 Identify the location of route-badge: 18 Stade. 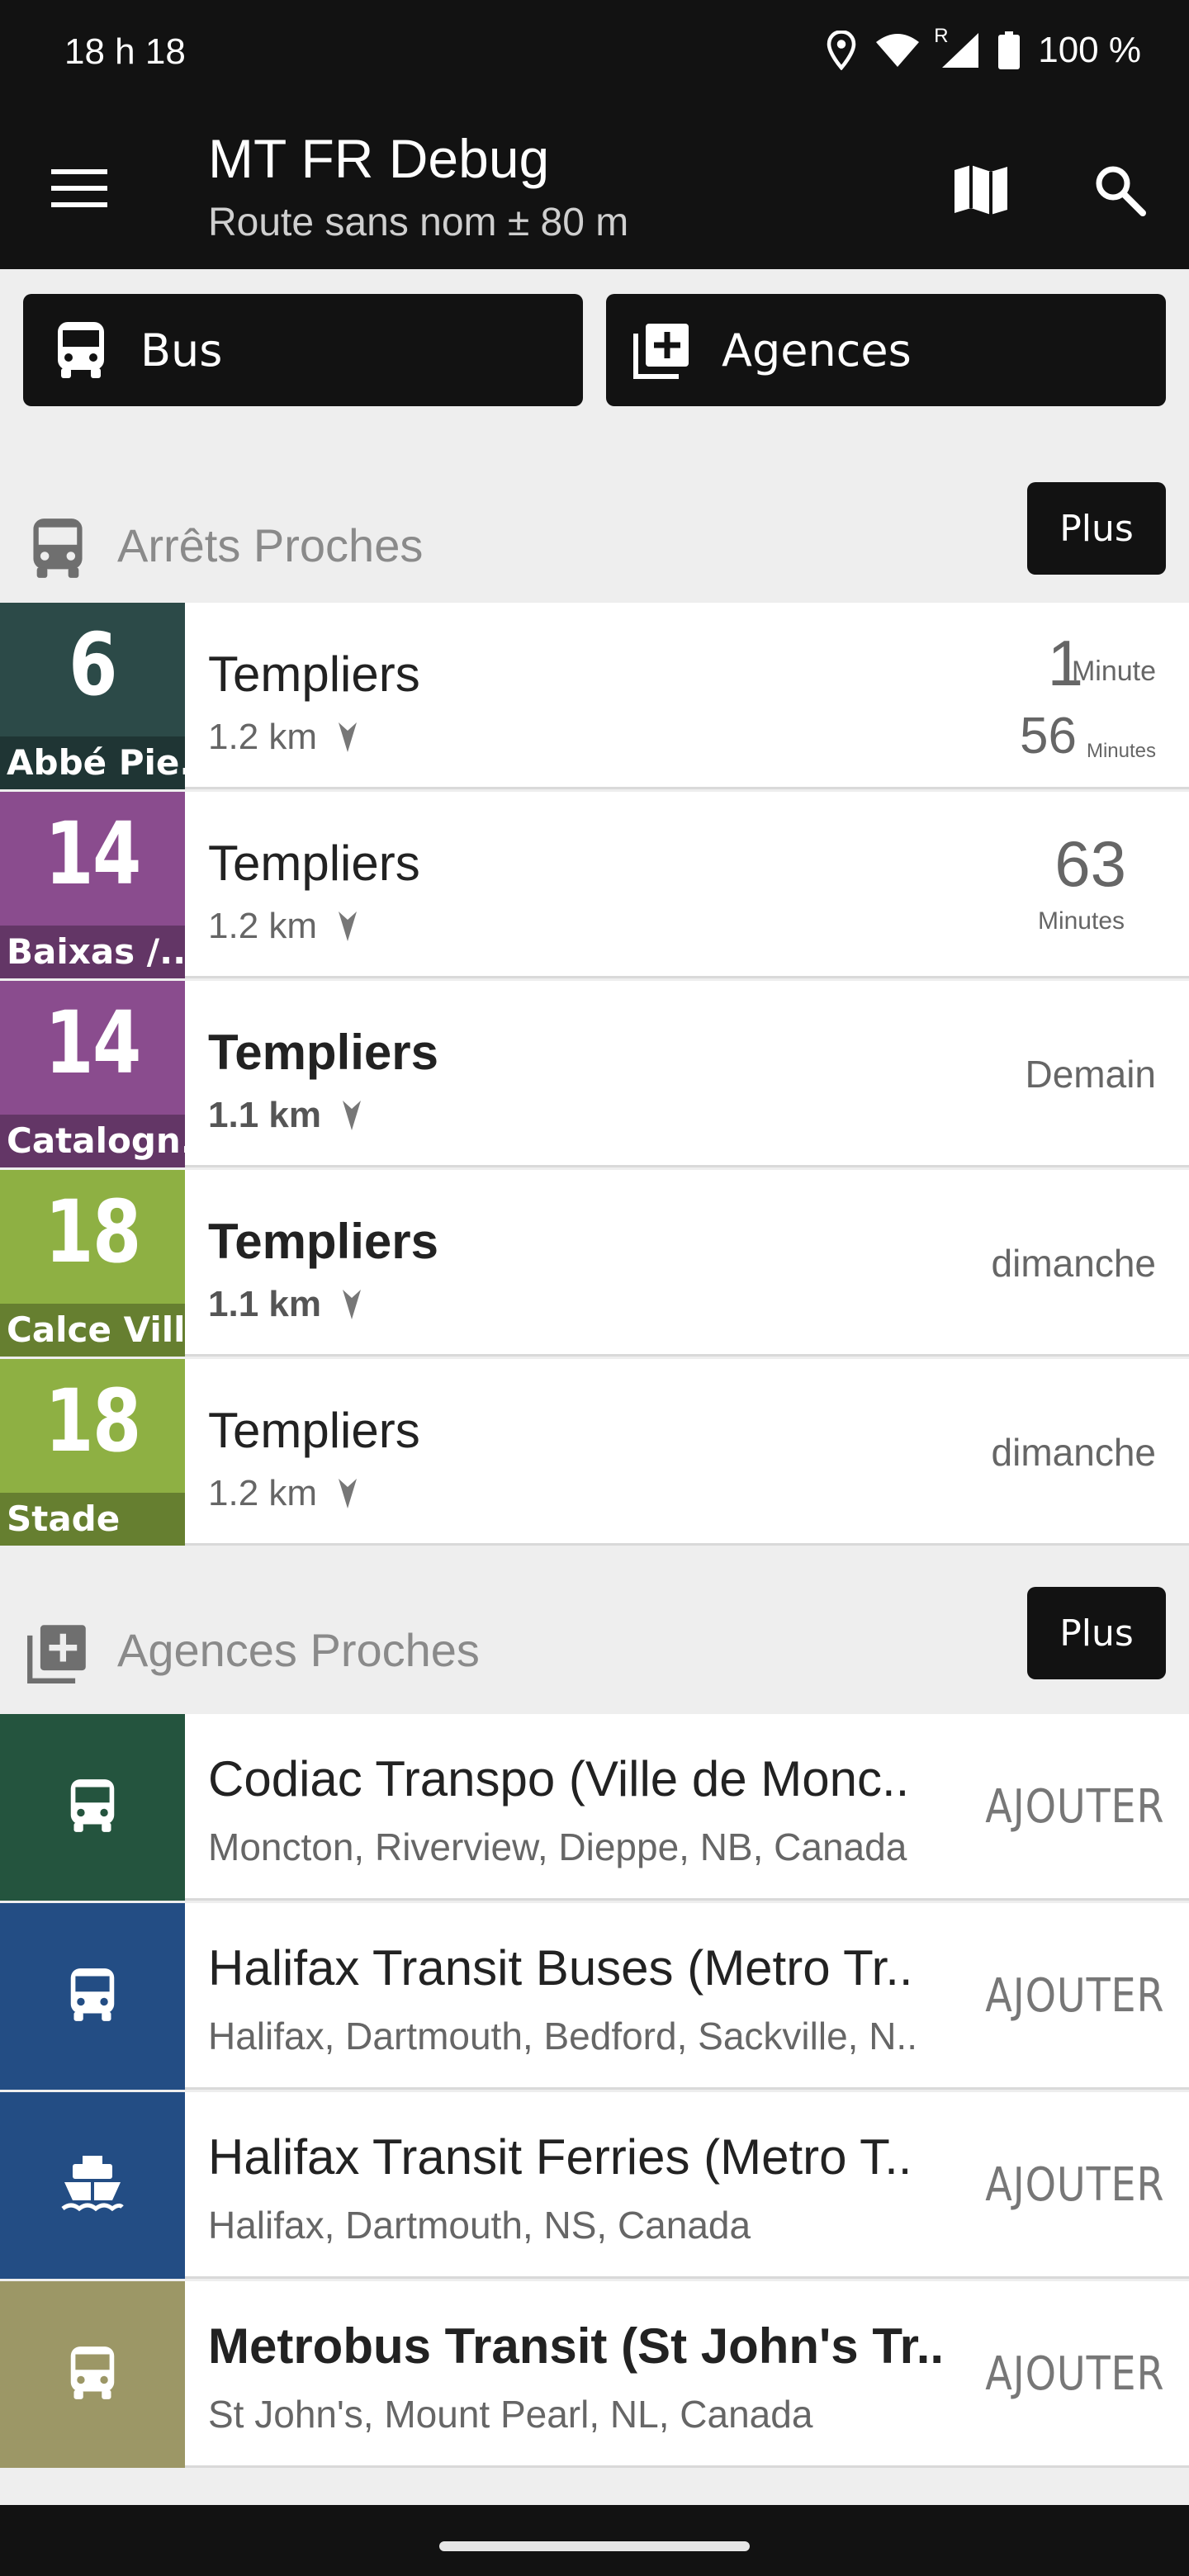
(92, 1452).